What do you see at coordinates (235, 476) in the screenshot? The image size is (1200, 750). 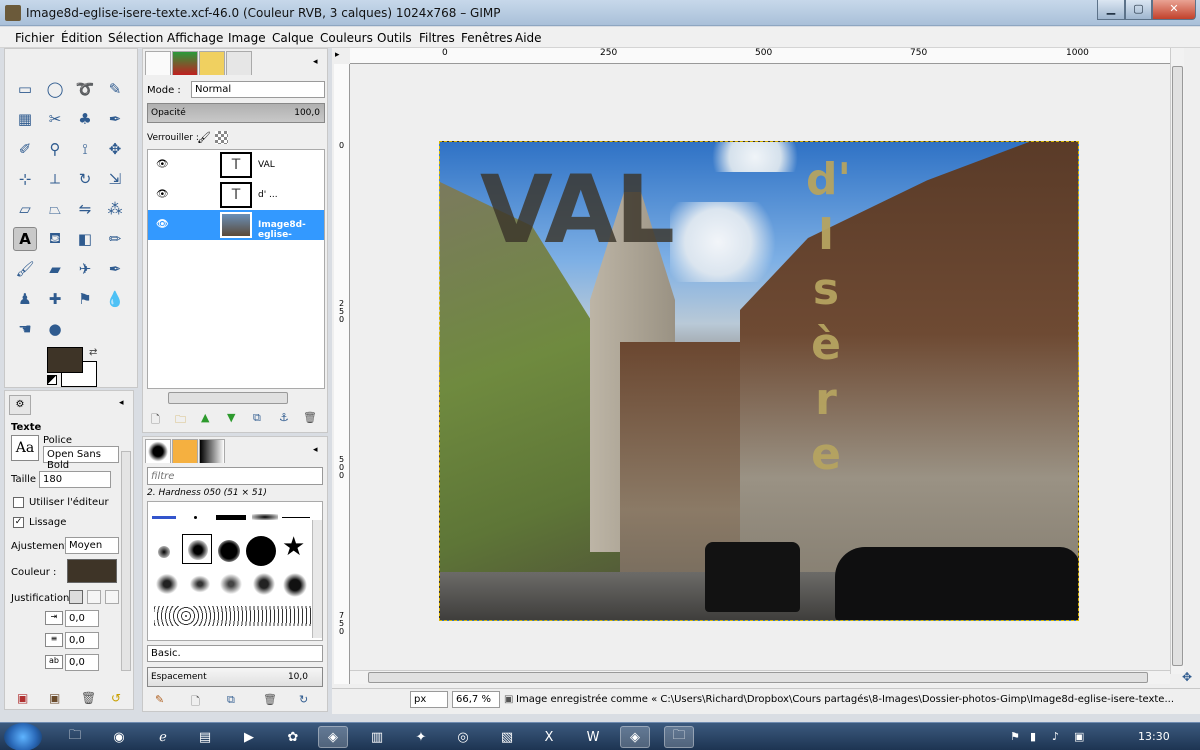 I see `brush-filter-input` at bounding box center [235, 476].